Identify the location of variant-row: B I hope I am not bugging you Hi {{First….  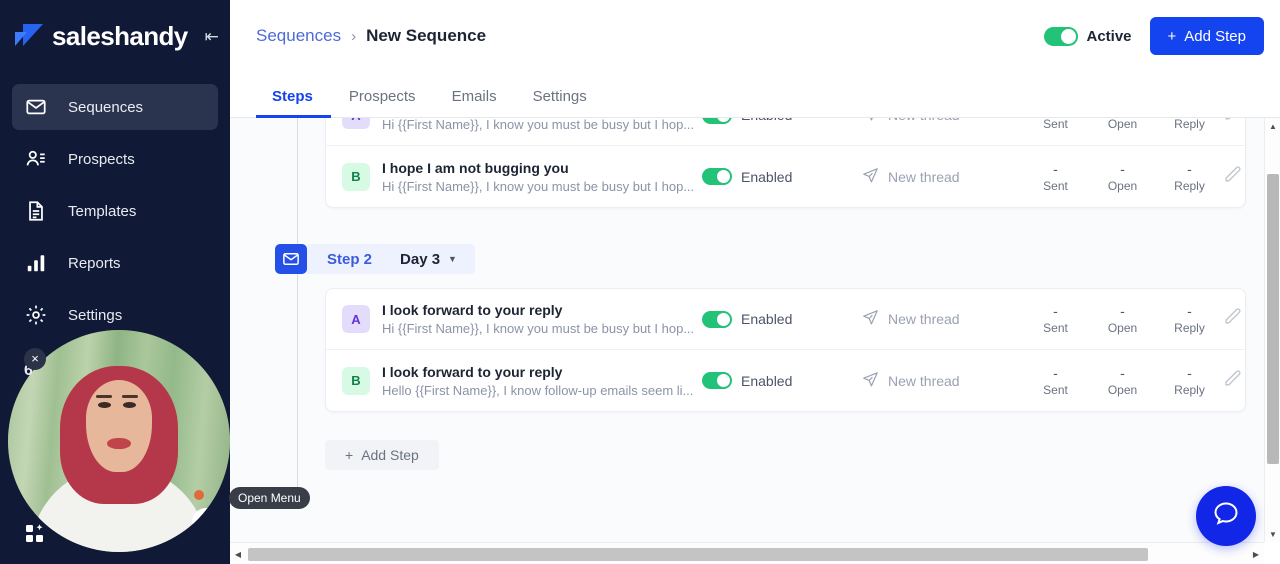
(785, 176).